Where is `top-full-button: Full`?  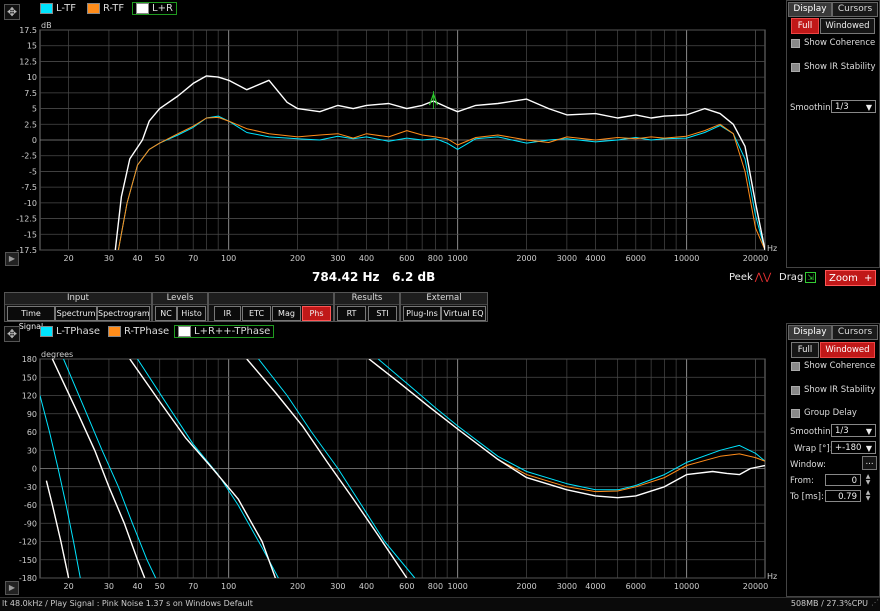 top-full-button: Full is located at coordinates (805, 26).